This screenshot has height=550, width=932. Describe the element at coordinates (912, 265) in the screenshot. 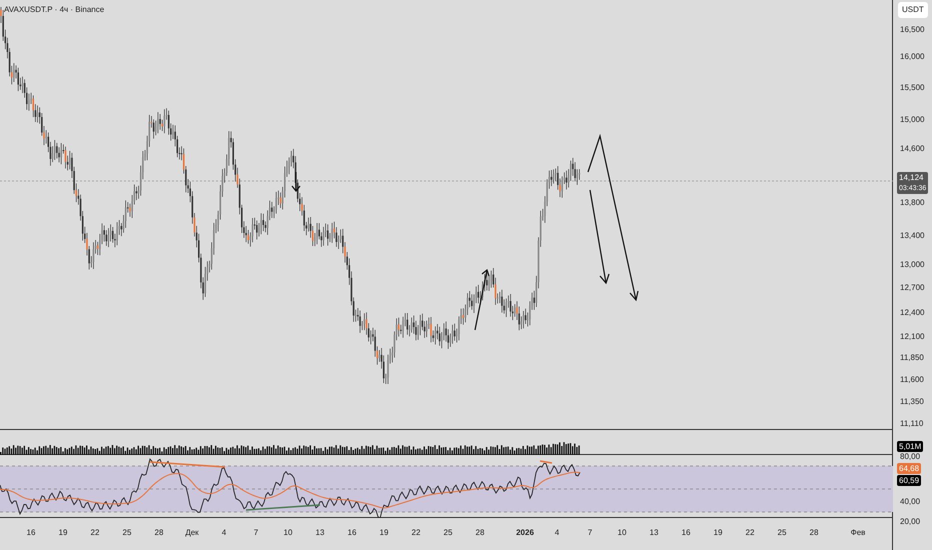

I see `price-axis-label: 13,000` at that location.